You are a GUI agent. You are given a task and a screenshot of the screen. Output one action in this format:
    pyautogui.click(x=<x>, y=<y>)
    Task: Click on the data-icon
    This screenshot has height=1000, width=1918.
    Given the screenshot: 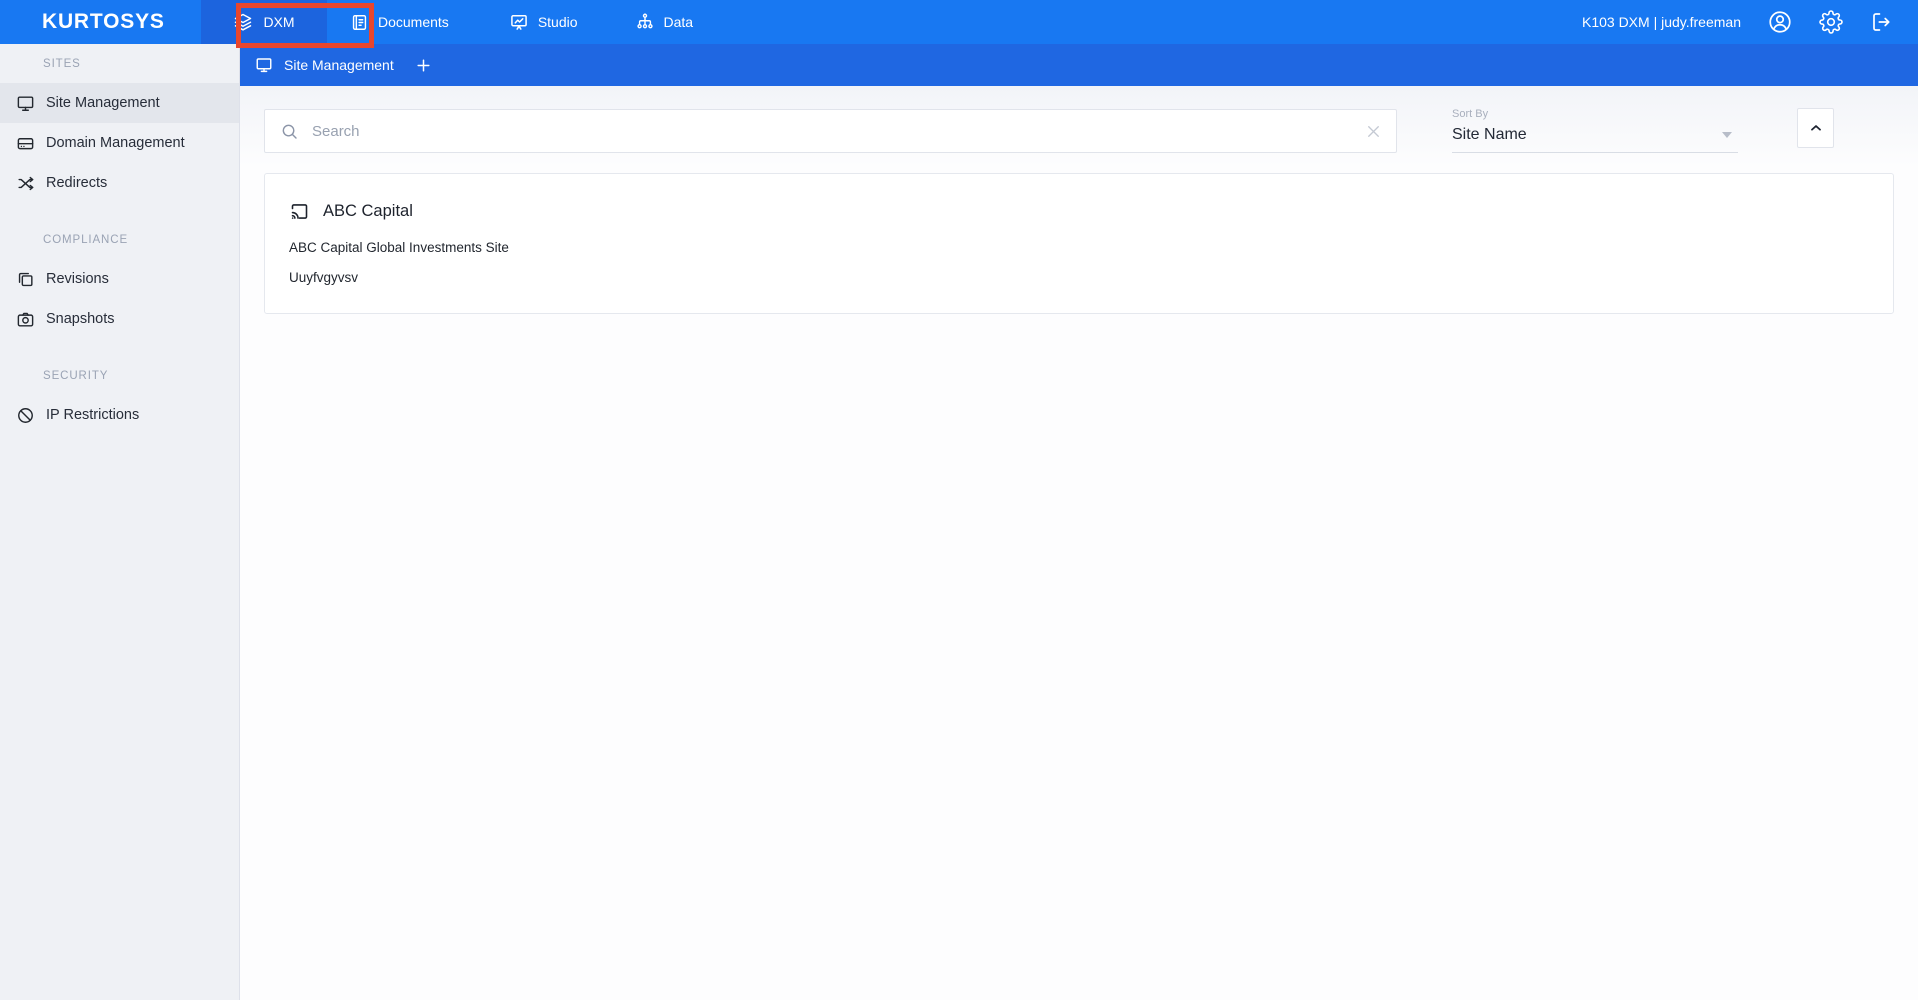 What is the action you would take?
    pyautogui.click(x=645, y=22)
    